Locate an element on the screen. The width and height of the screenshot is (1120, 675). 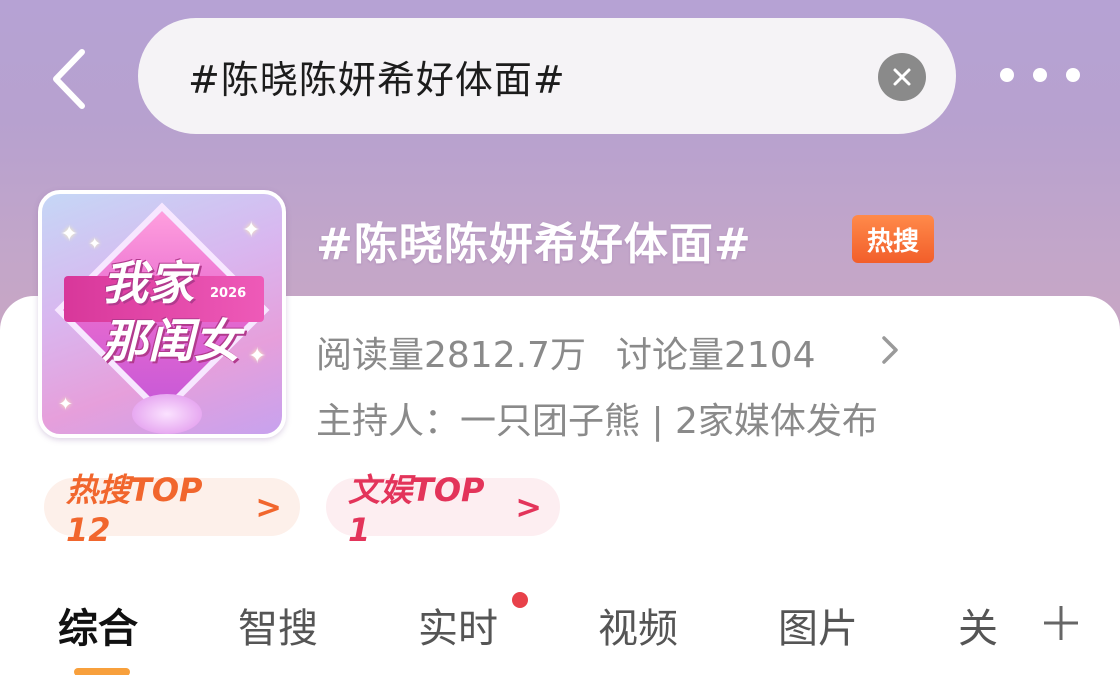
close-icon is located at coordinates (902, 77).